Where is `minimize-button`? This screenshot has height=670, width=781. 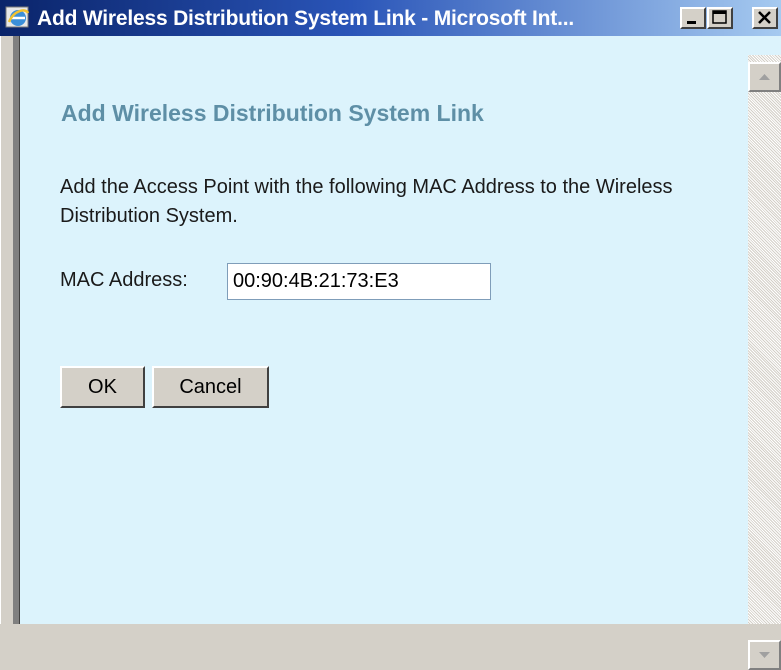
minimize-button is located at coordinates (693, 18).